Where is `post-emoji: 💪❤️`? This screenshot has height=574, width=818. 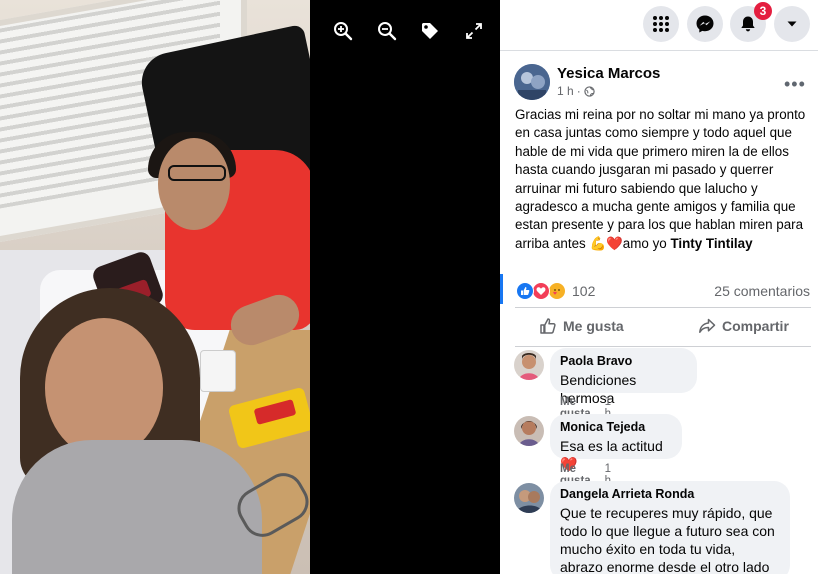 post-emoji: 💪❤️ is located at coordinates (606, 243).